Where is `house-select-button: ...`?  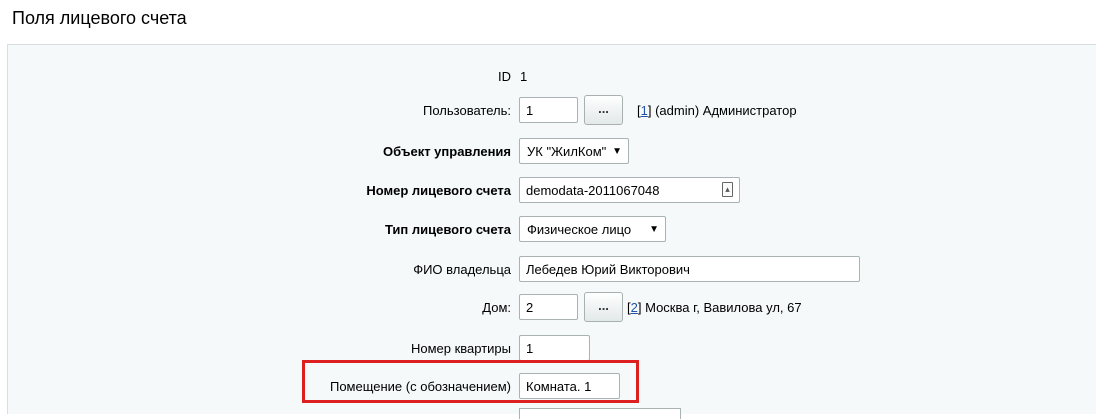 house-select-button: ... is located at coordinates (603, 307).